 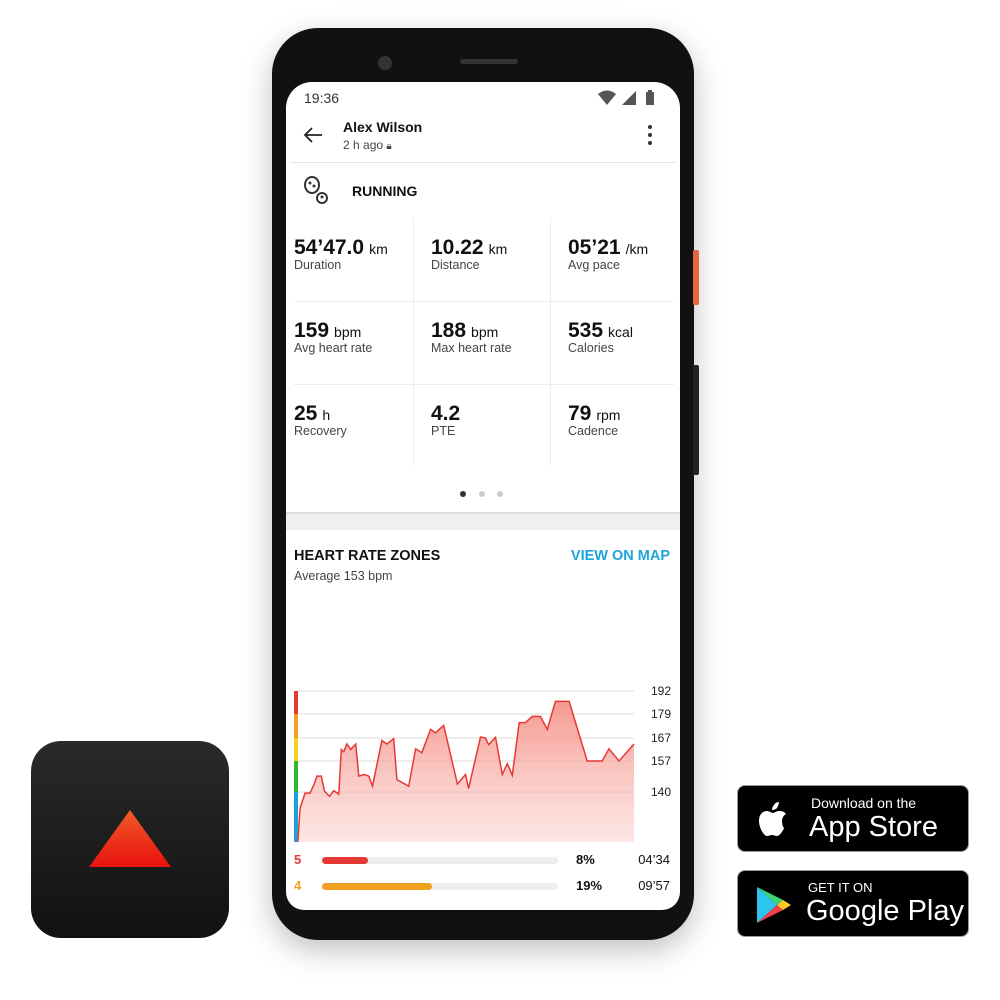 What do you see at coordinates (608, 247) in the screenshot?
I see `stat-value: 05’21/km` at bounding box center [608, 247].